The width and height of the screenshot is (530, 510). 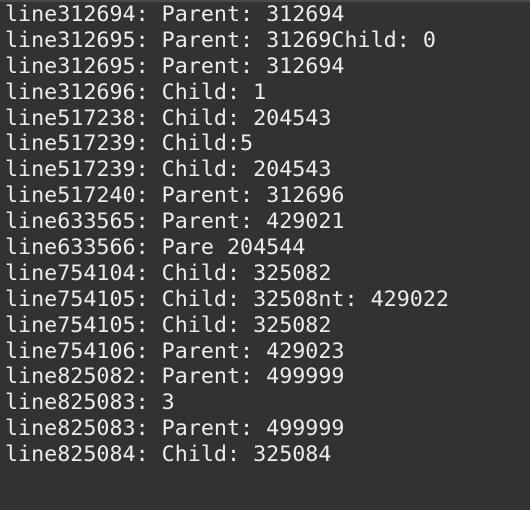 I want to click on terminal-line: line825082: Parent: 499999, so click(x=175, y=377).